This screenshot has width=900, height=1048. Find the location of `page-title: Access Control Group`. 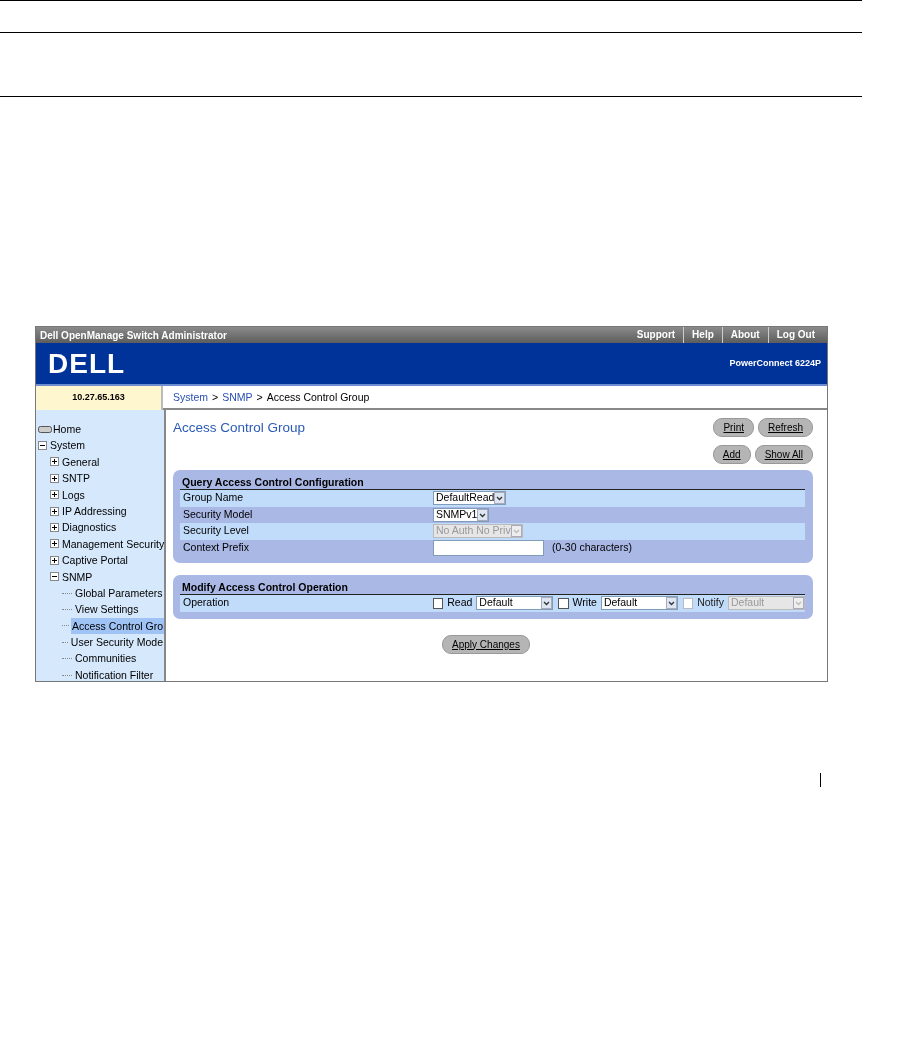

page-title: Access Control Group is located at coordinates (239, 428).